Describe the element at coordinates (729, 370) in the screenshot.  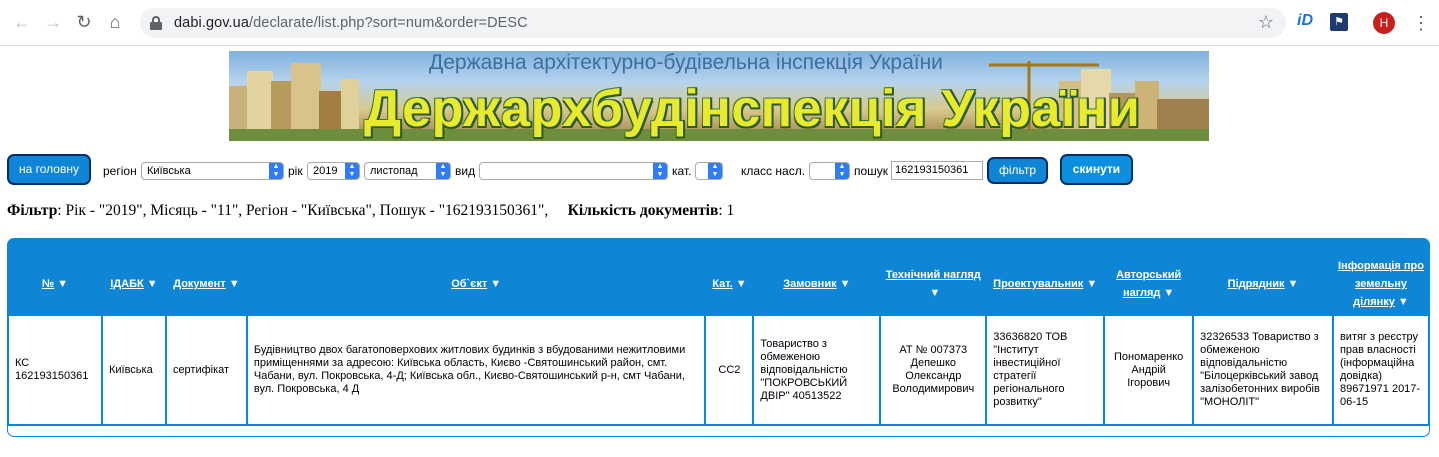
I see `cell-category: СС2` at that location.